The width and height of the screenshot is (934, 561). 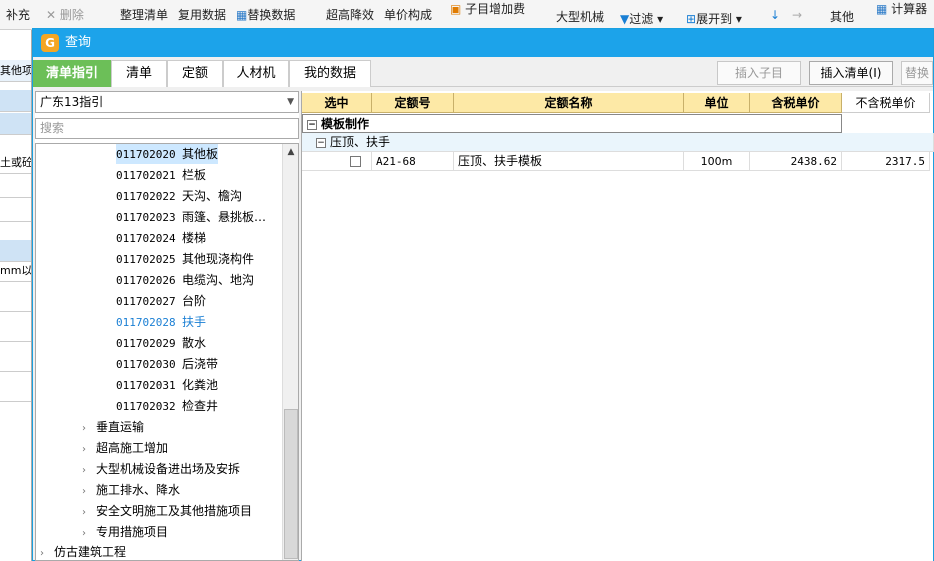 I want to click on reuse-data-button: 复用数据, so click(x=202, y=14).